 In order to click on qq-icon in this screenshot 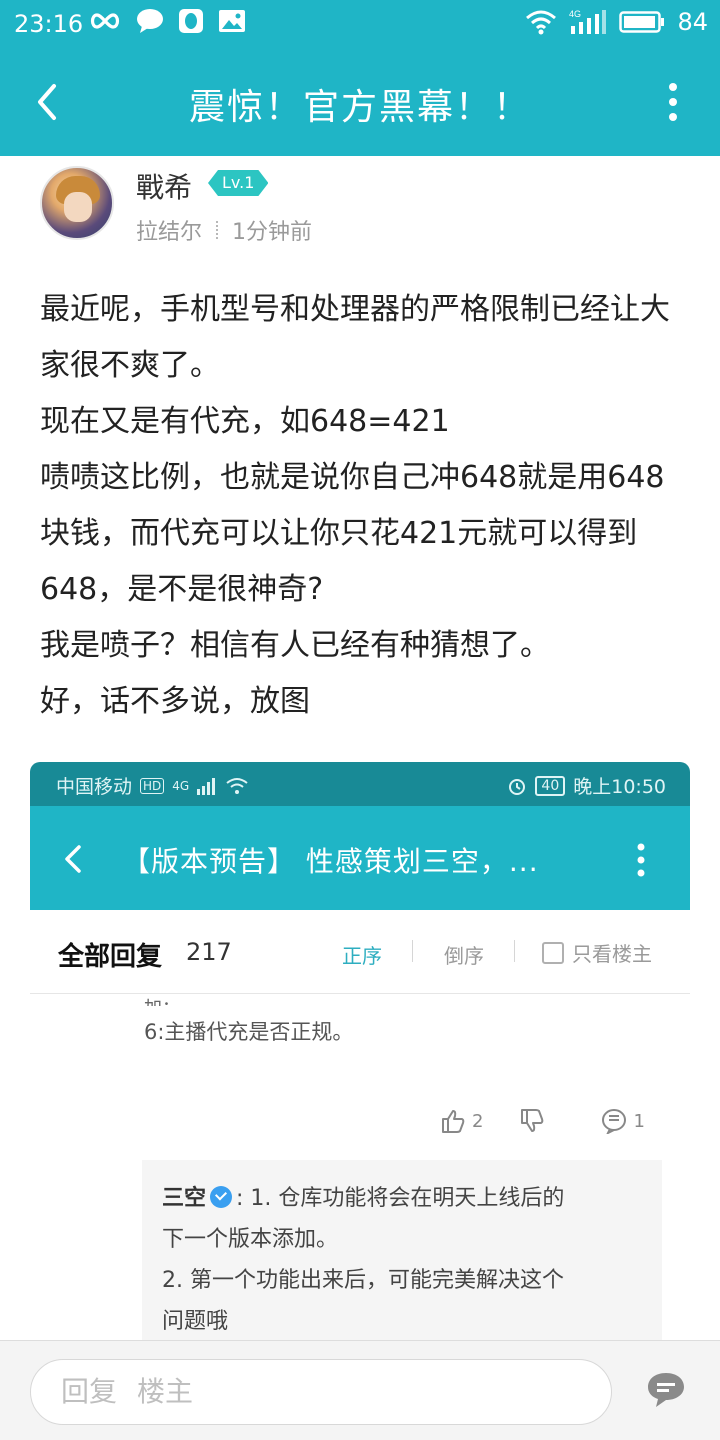, I will do `click(191, 21)`.